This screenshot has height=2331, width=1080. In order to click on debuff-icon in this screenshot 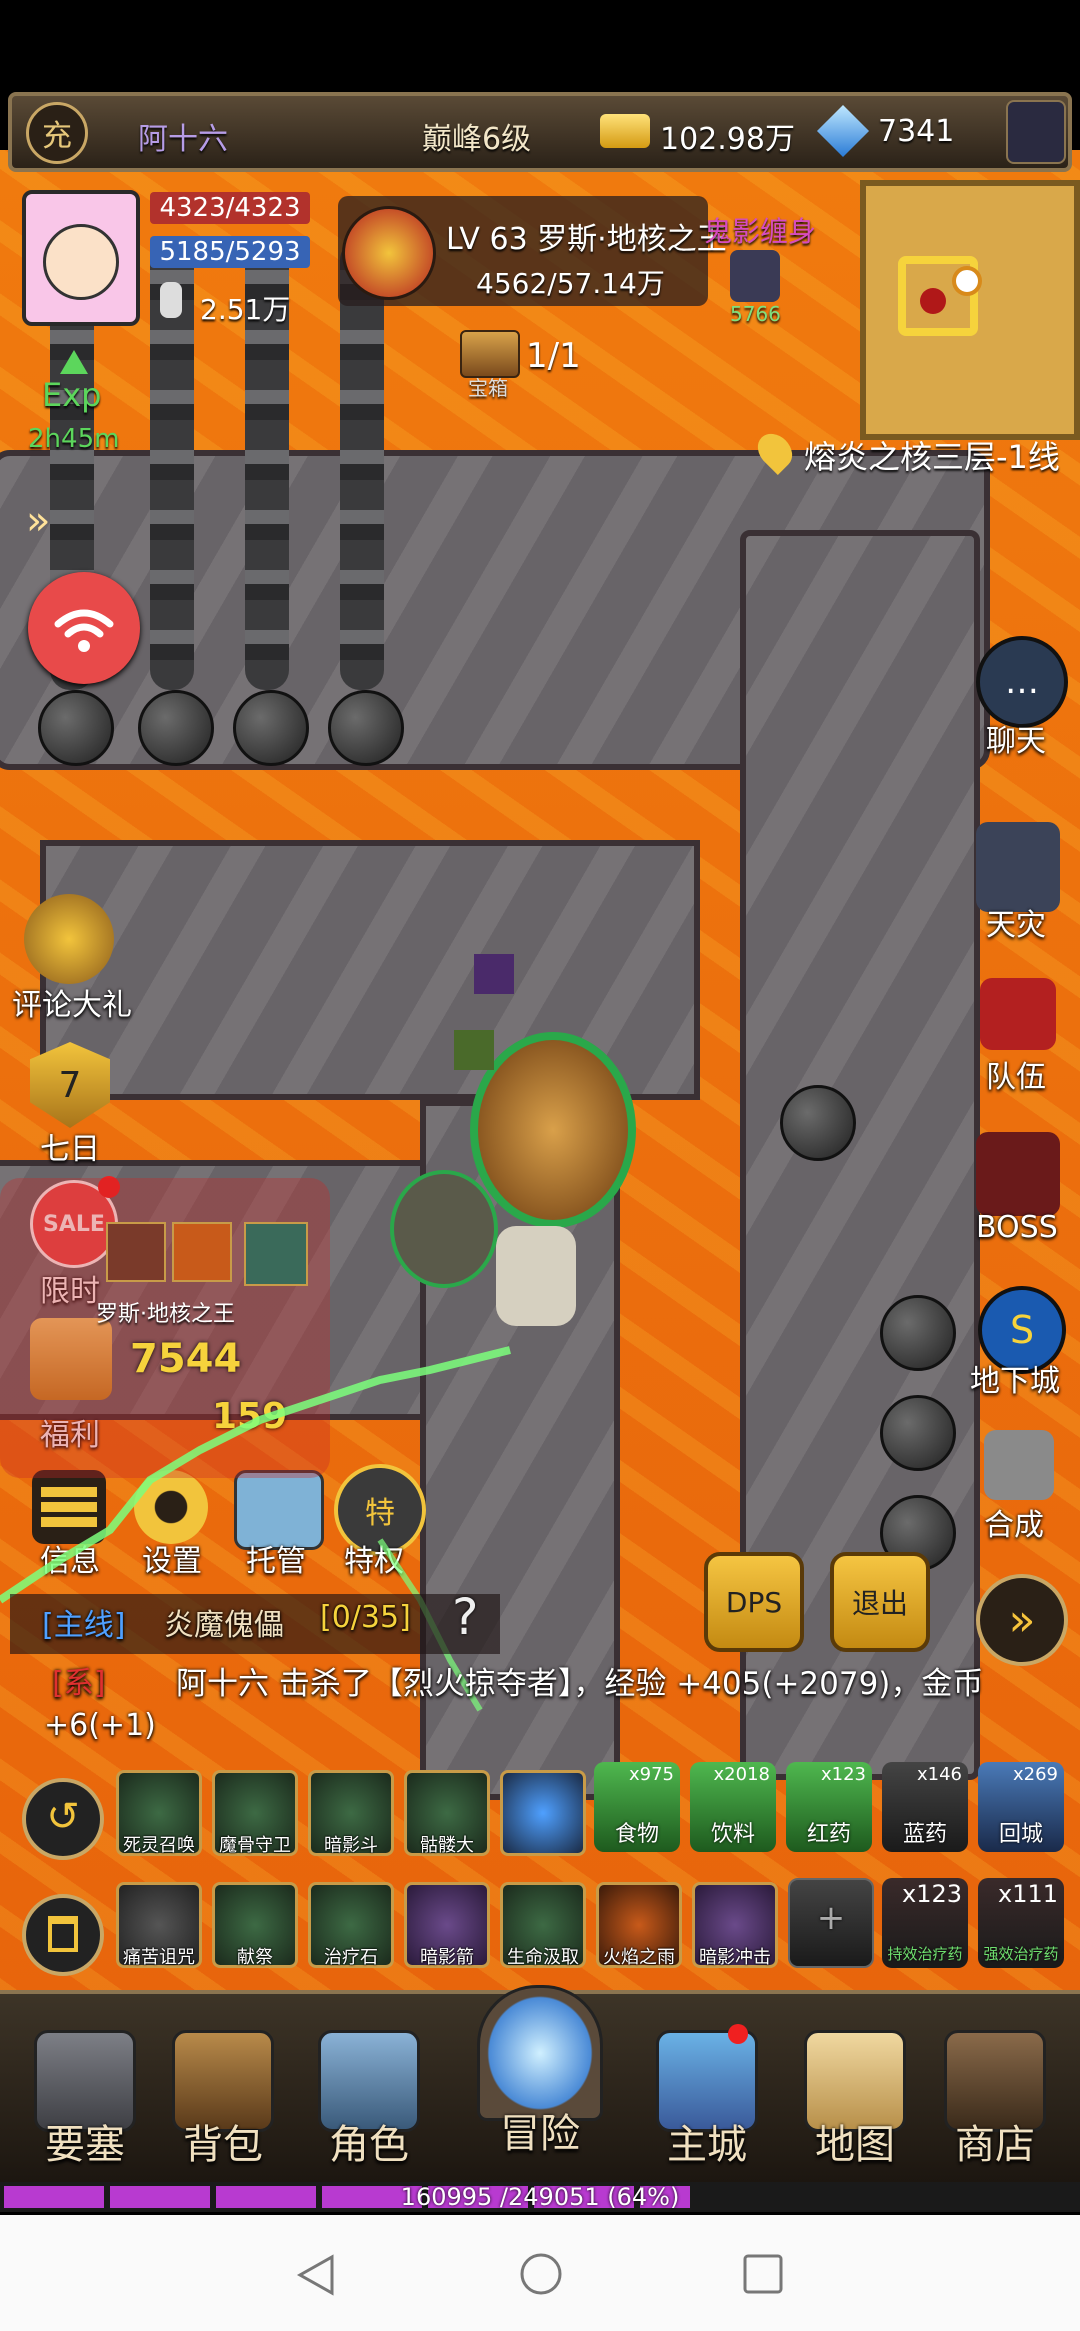, I will do `click(755, 276)`.